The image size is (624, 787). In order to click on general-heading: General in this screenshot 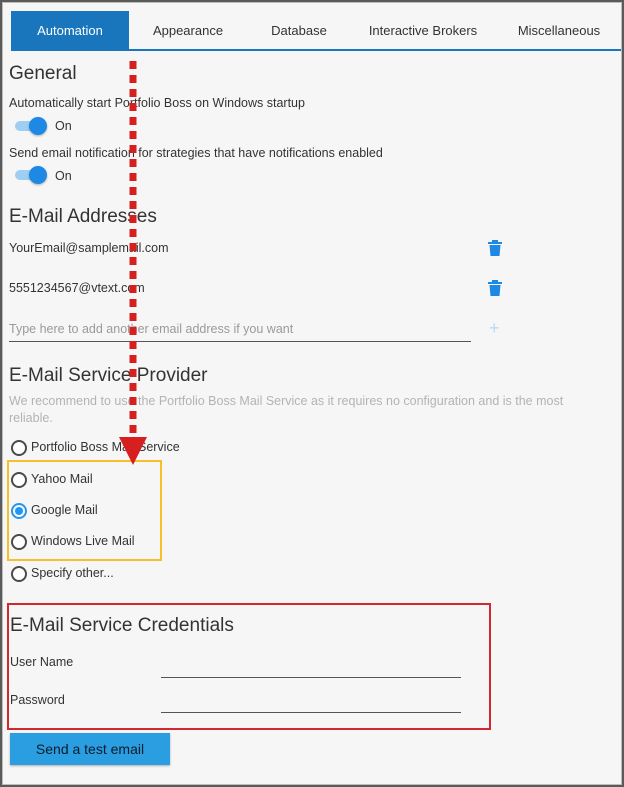, I will do `click(43, 73)`.